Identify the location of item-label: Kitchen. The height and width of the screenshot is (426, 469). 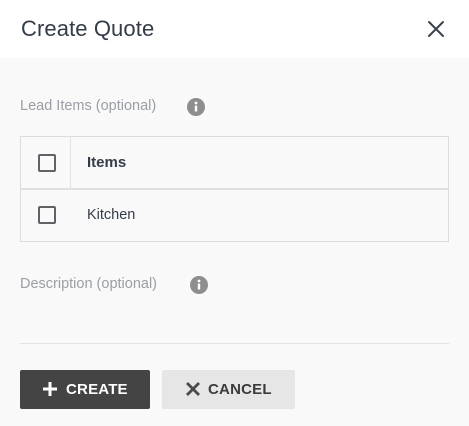
(111, 215).